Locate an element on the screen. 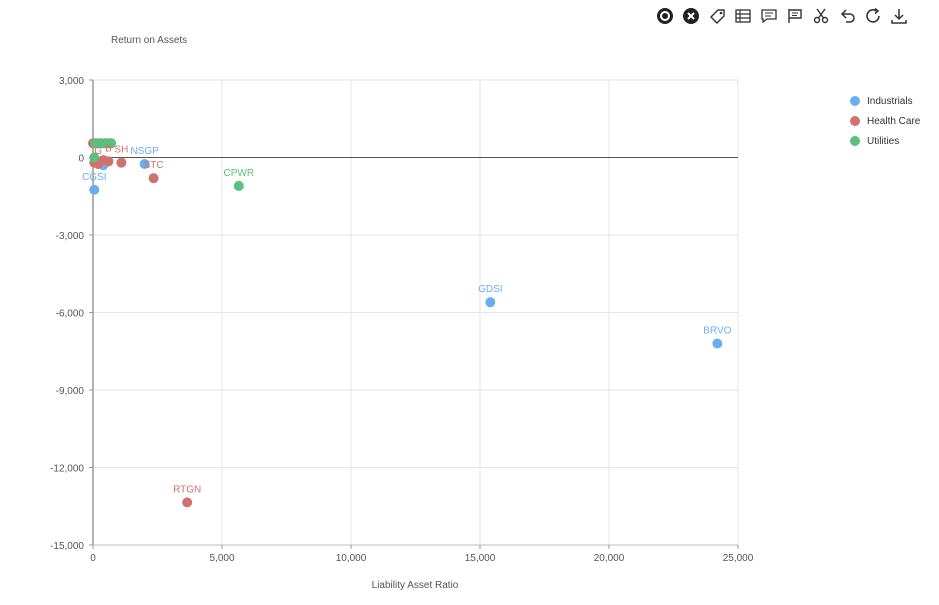  x-tick-label-1: 5,000 is located at coordinates (221, 558).